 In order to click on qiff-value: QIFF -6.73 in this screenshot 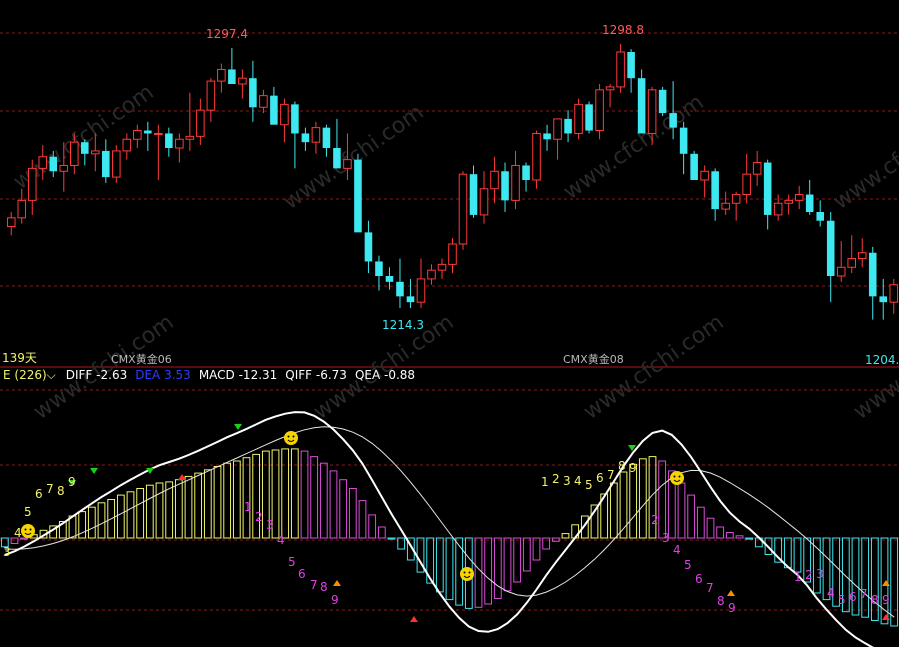, I will do `click(316, 375)`.